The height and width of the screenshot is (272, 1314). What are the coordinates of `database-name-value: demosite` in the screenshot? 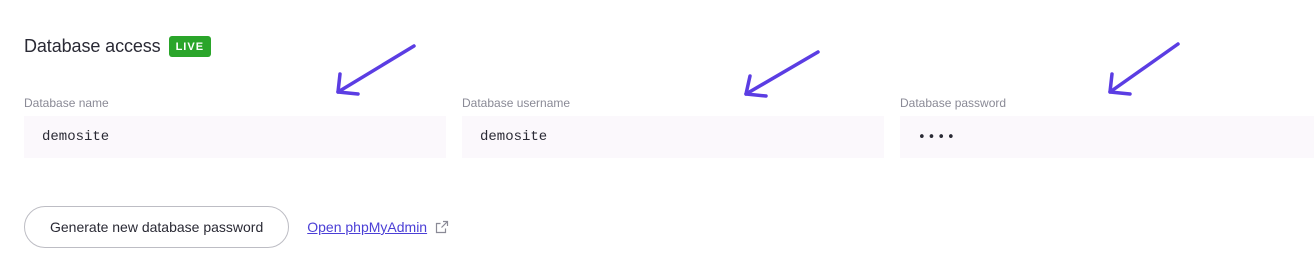 It's located at (235, 137).